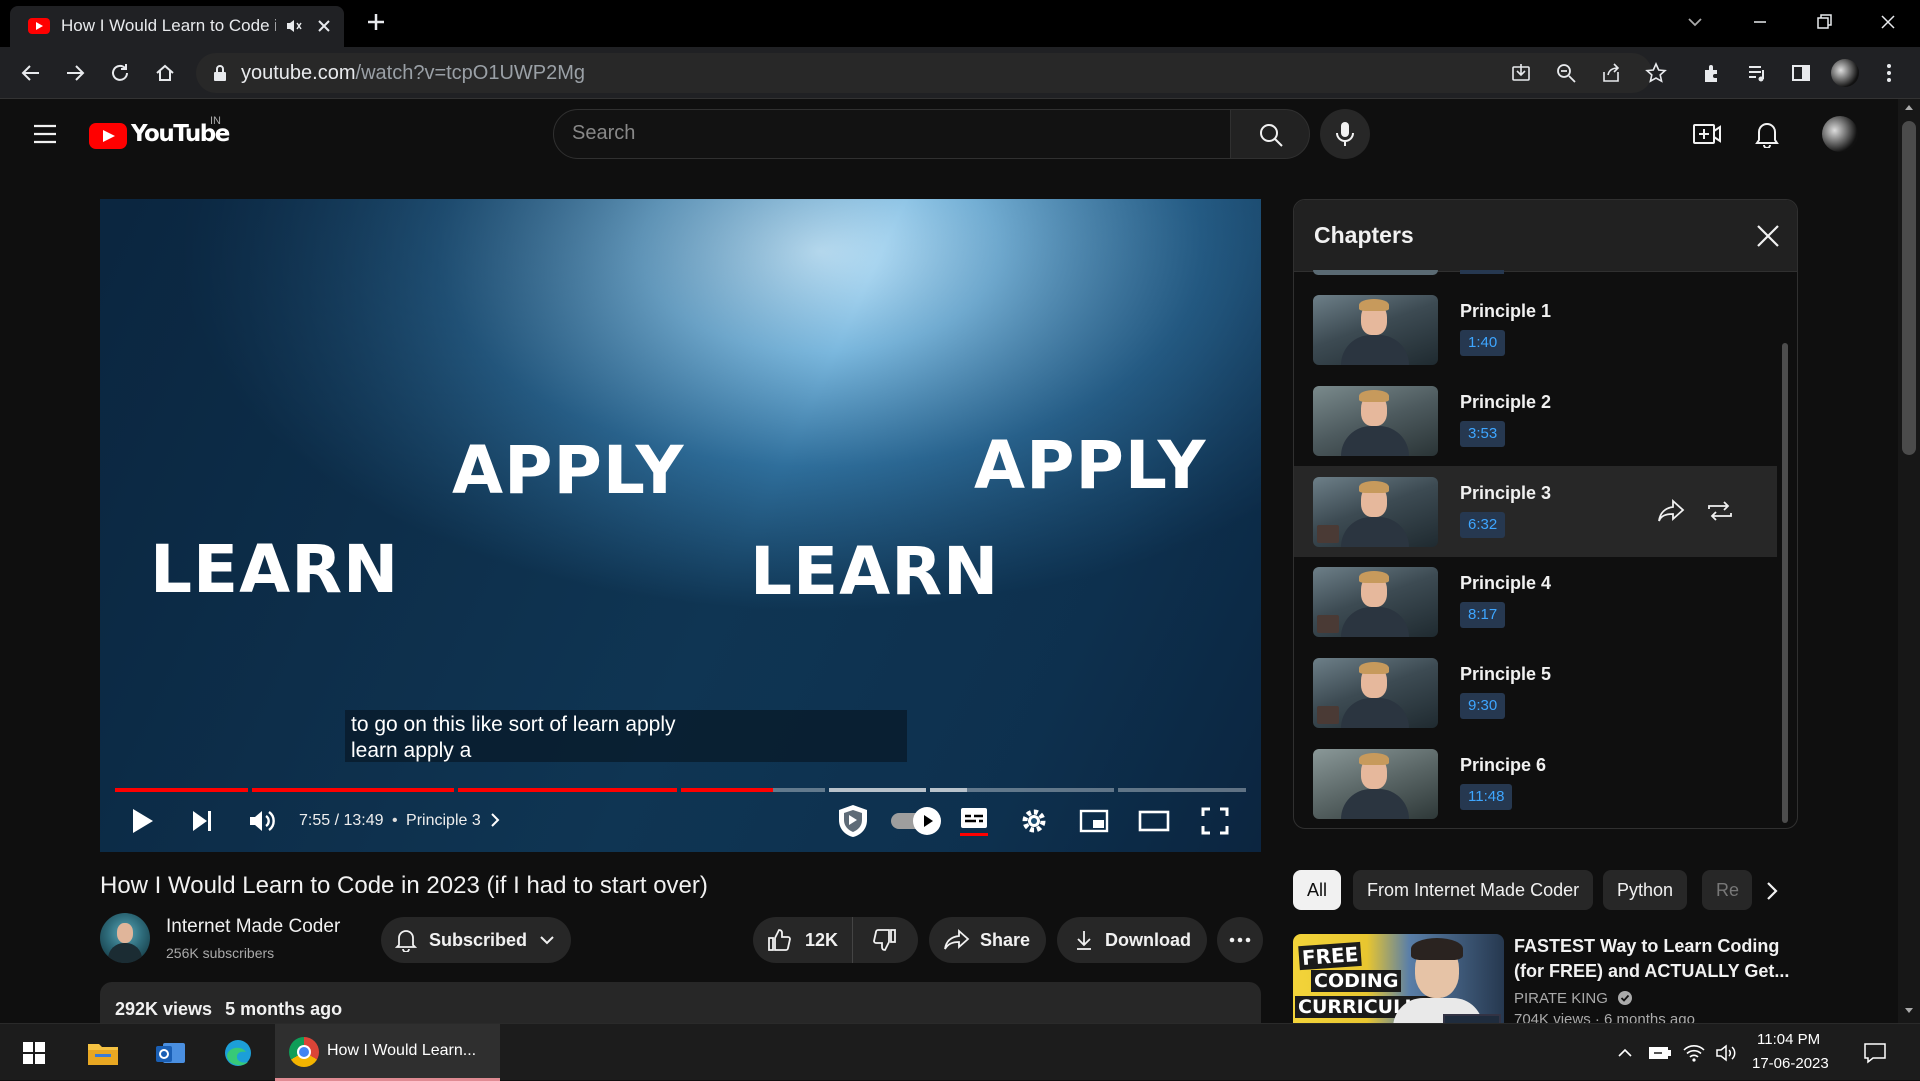 Image resolution: width=1920 pixels, height=1081 pixels. I want to click on lock-icon, so click(220, 73).